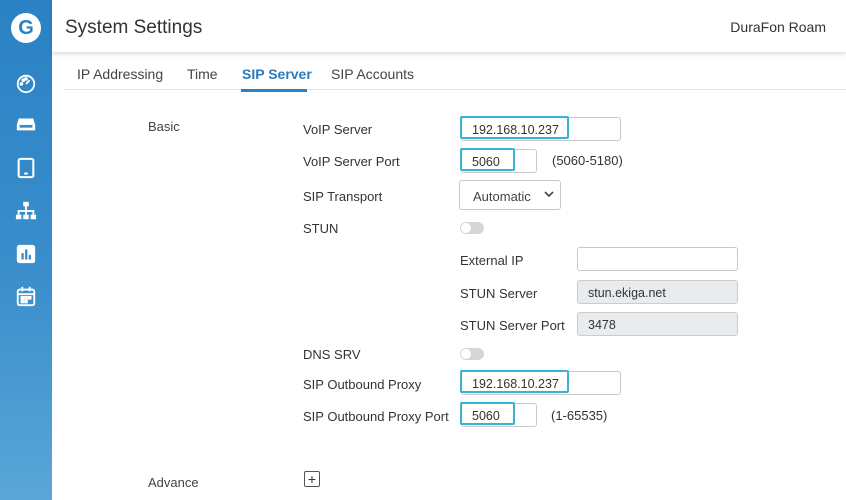 This screenshot has width=846, height=500. What do you see at coordinates (26, 211) in the screenshot?
I see `network-icon` at bounding box center [26, 211].